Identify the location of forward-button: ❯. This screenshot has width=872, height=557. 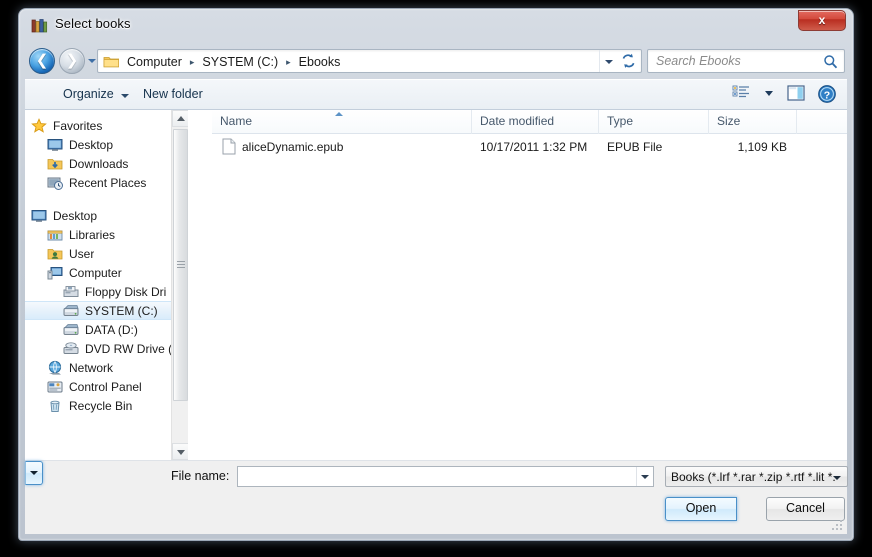
(72, 61).